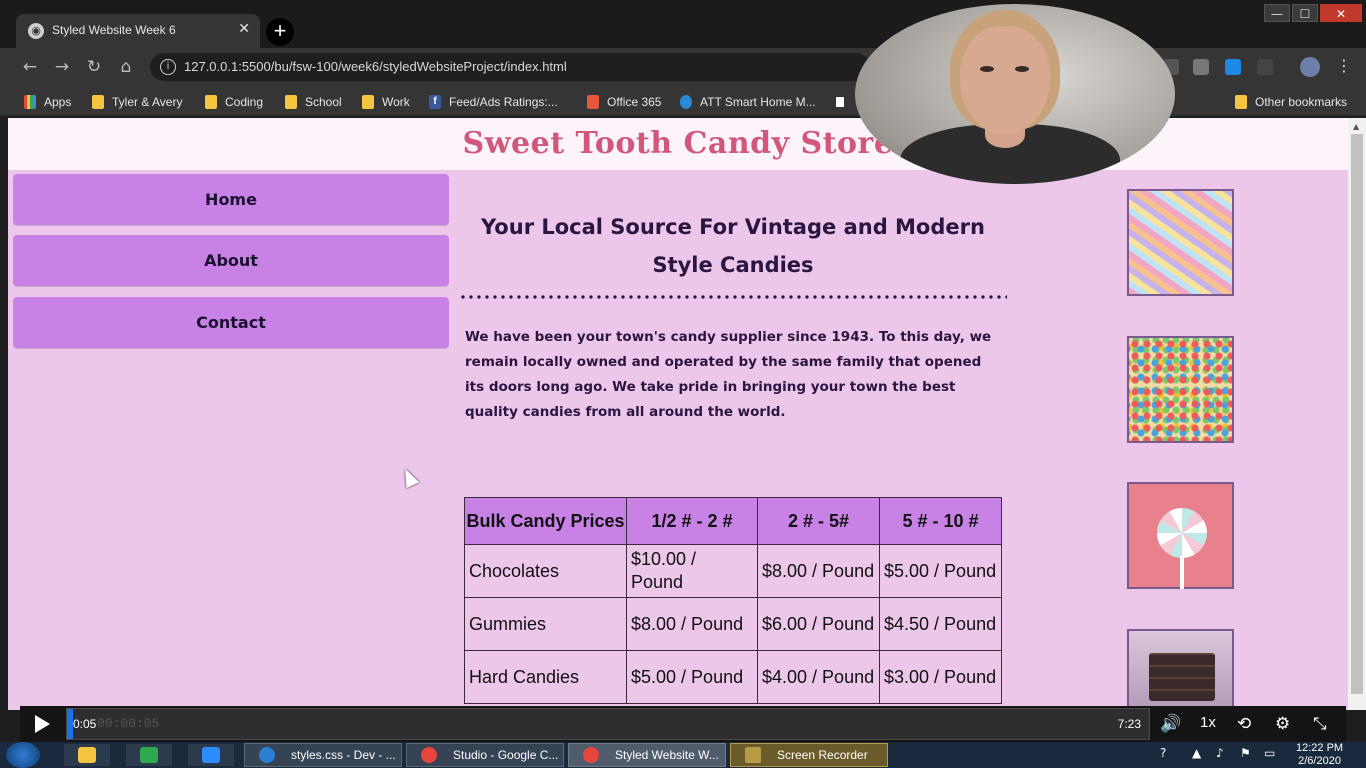  Describe the element at coordinates (1180, 389) in the screenshot. I see `jelly-beans-image` at that location.